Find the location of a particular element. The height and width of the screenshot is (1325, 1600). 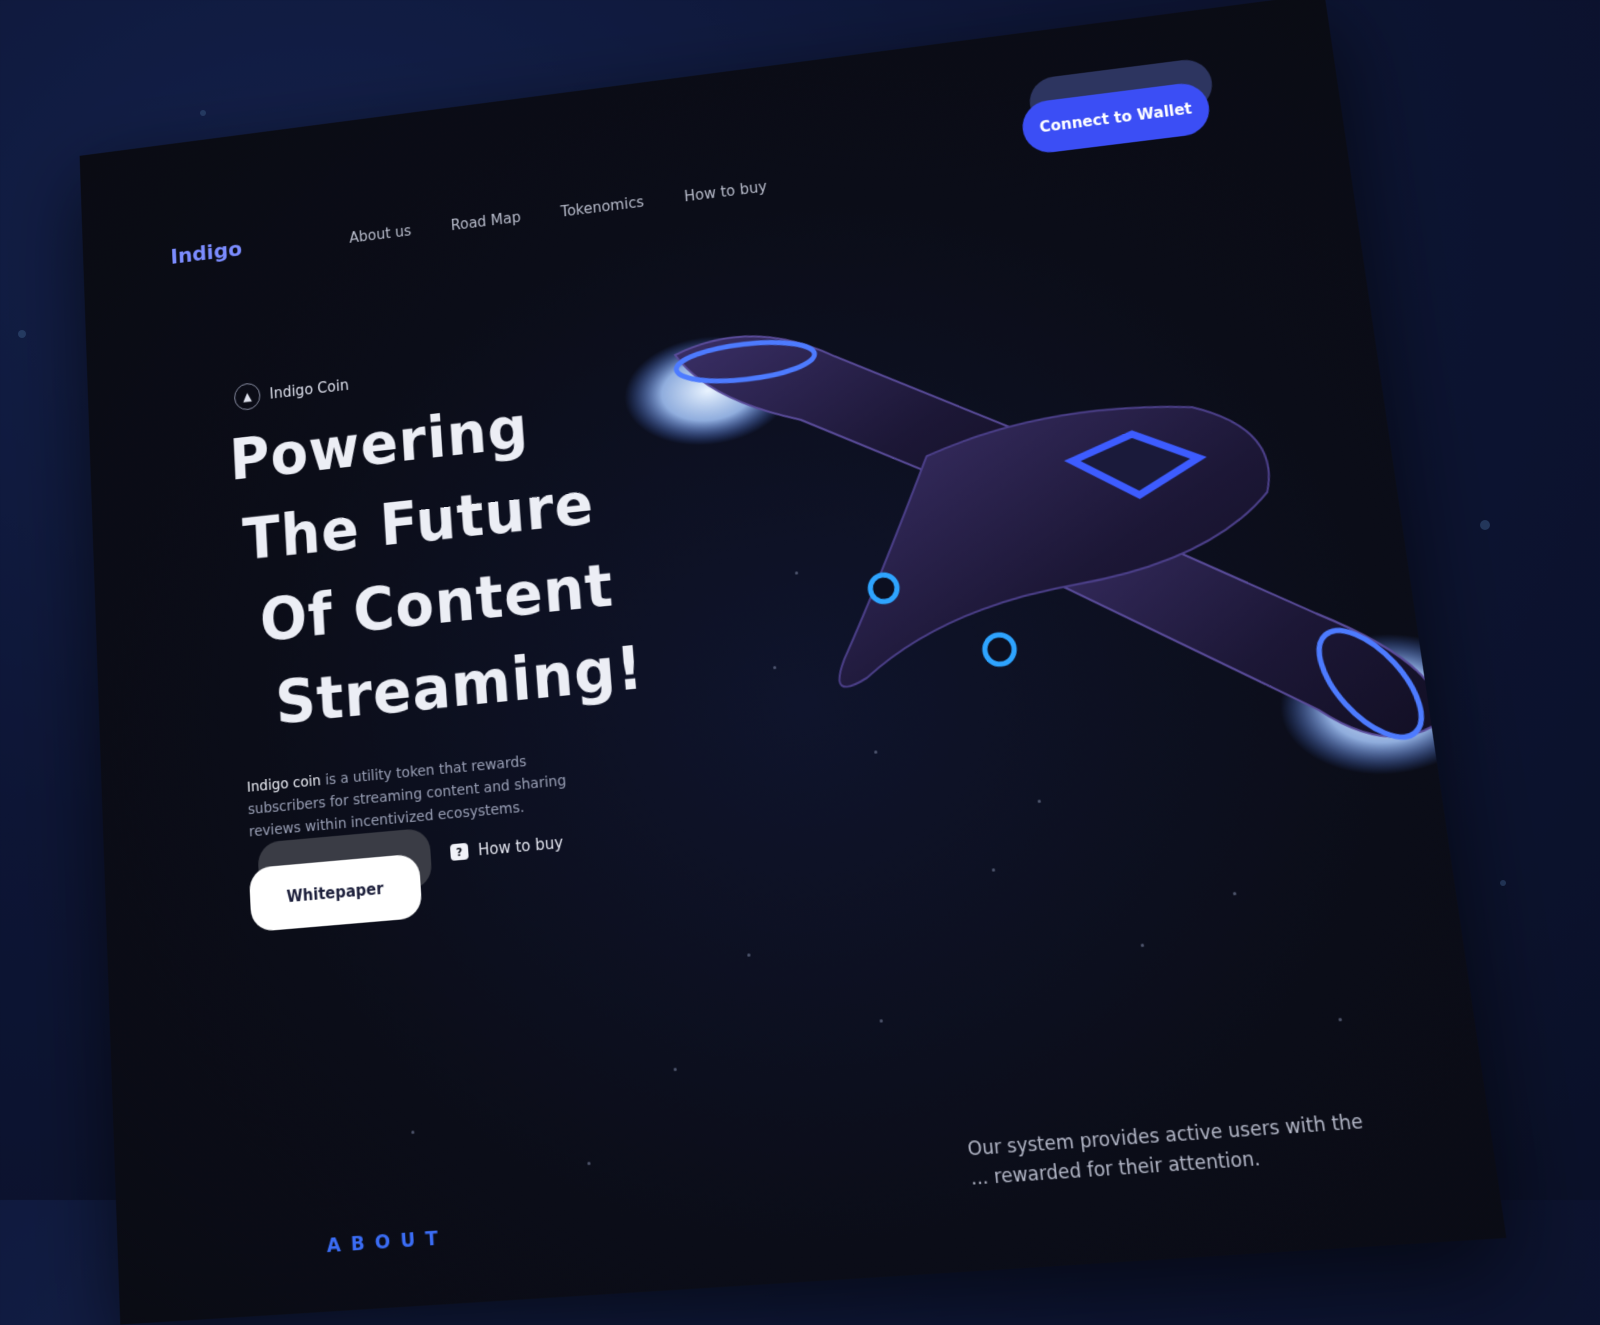

coin-badge-label: Indigo Coin is located at coordinates (309, 389).